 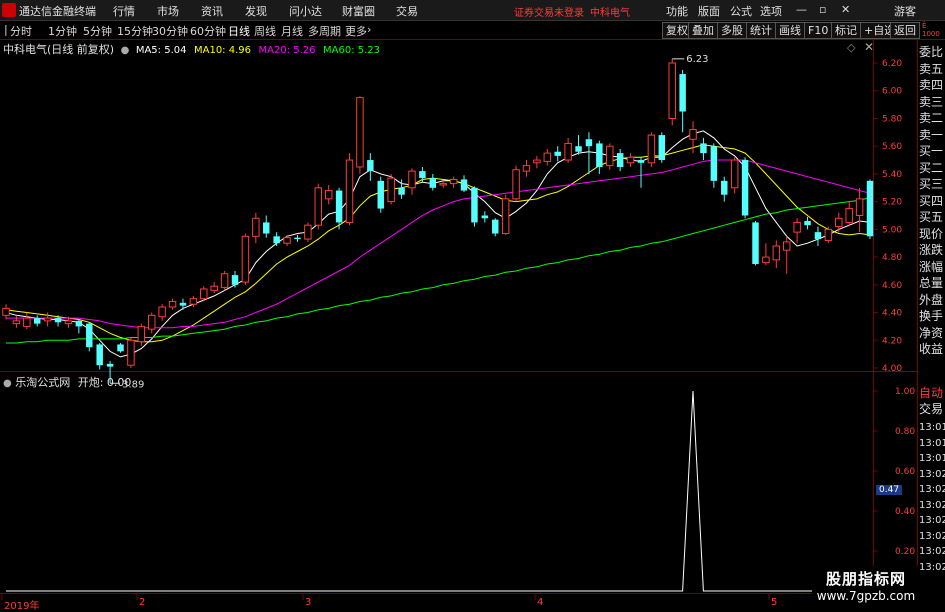 I want to click on side-order-label: 总量, so click(x=931, y=283).